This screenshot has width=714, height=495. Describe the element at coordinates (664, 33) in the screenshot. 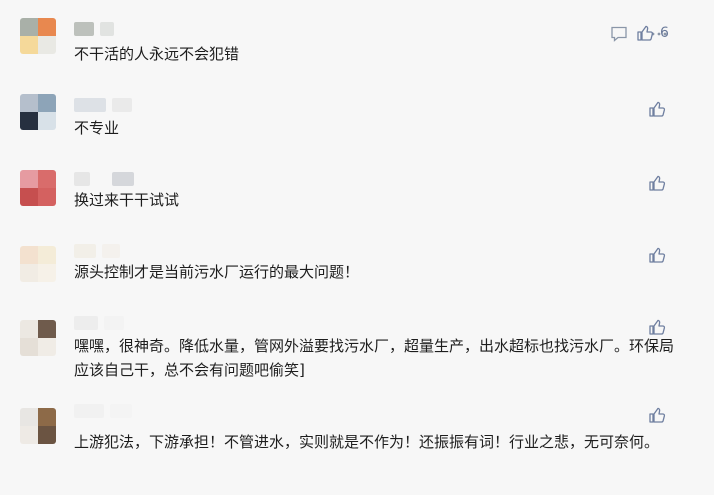

I see `like-count: 6` at that location.